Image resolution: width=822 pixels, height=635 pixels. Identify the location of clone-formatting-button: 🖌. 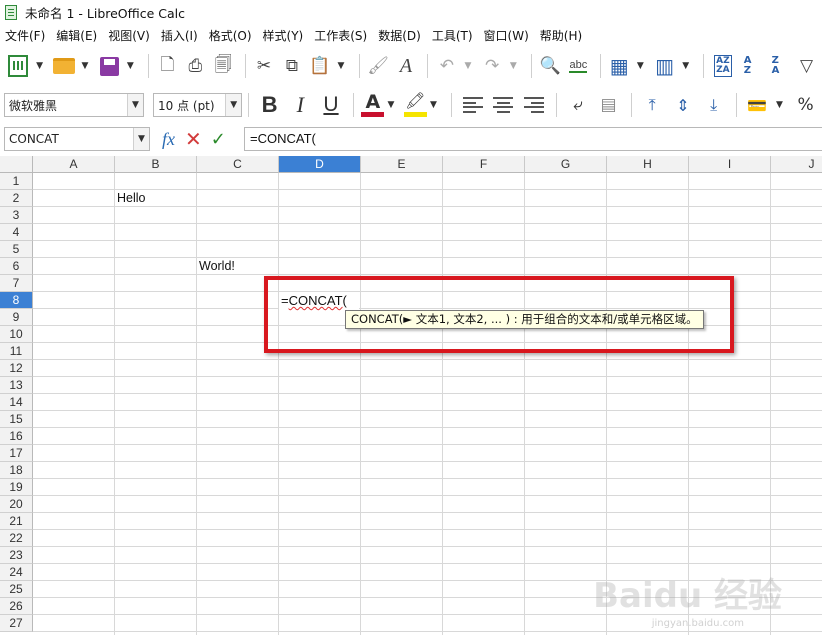
(378, 66).